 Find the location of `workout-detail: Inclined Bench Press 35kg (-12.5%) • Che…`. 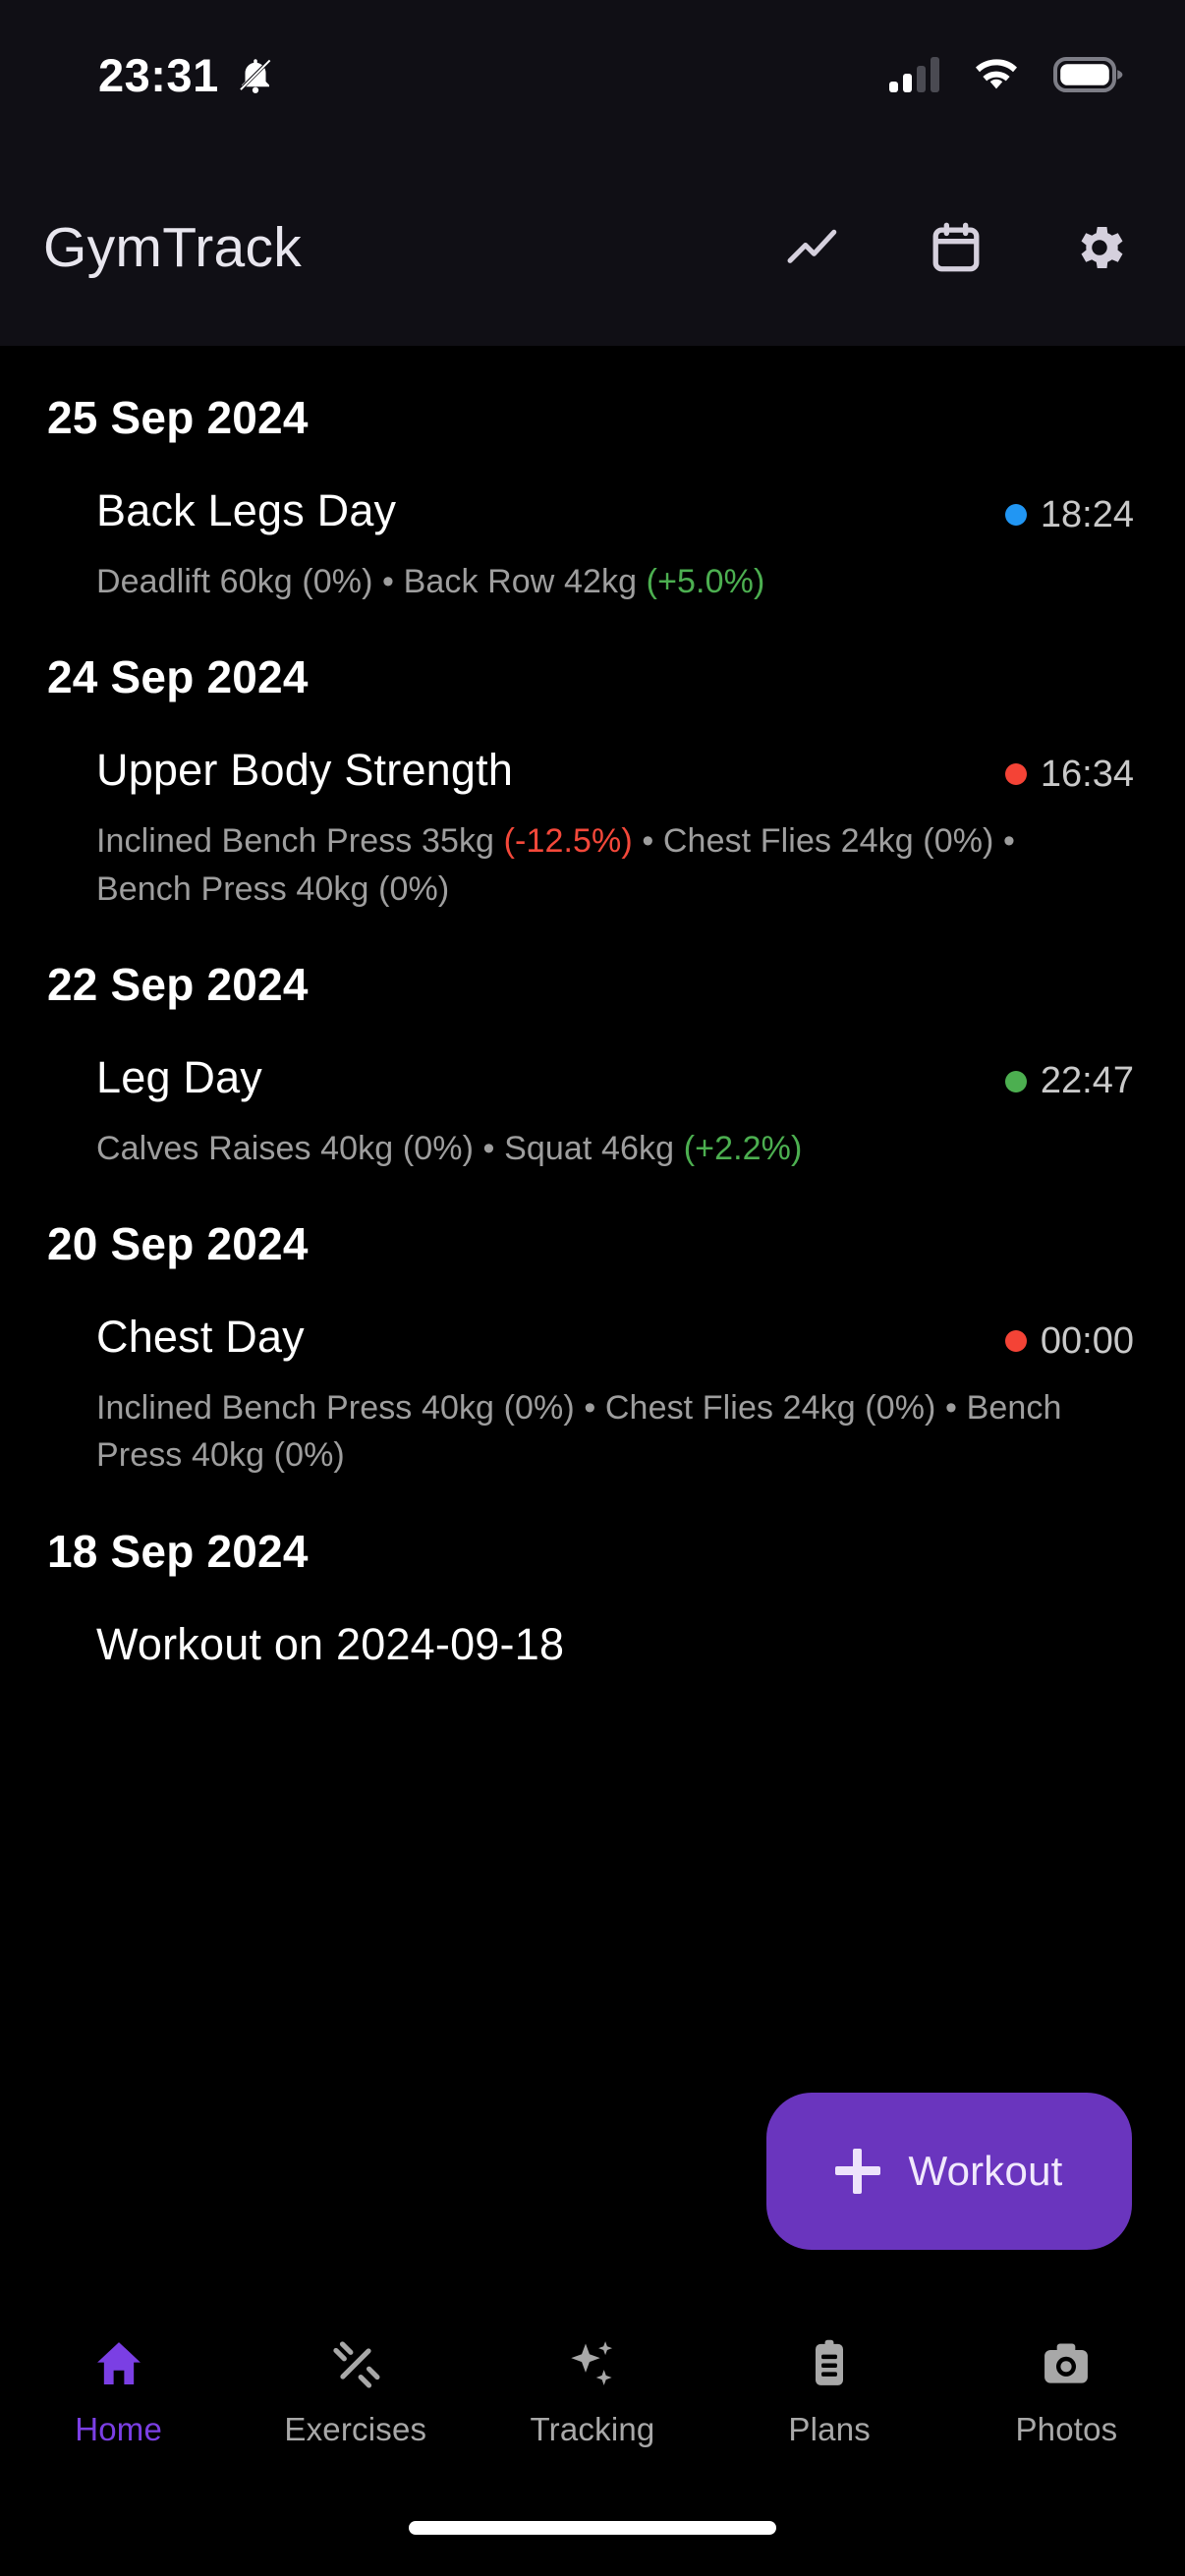

workout-detail: Inclined Bench Press 35kg (-12.5%) • Che… is located at coordinates (592, 865).